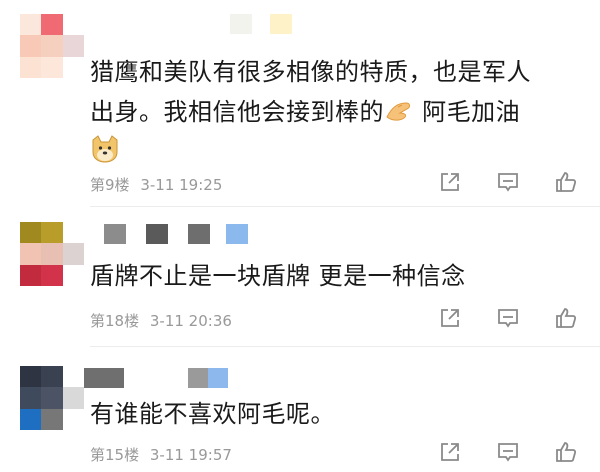 The width and height of the screenshot is (600, 472). I want to click on comment-text-line: 猎鹰和美队有很多相像的特质，也是军人, so click(310, 72).